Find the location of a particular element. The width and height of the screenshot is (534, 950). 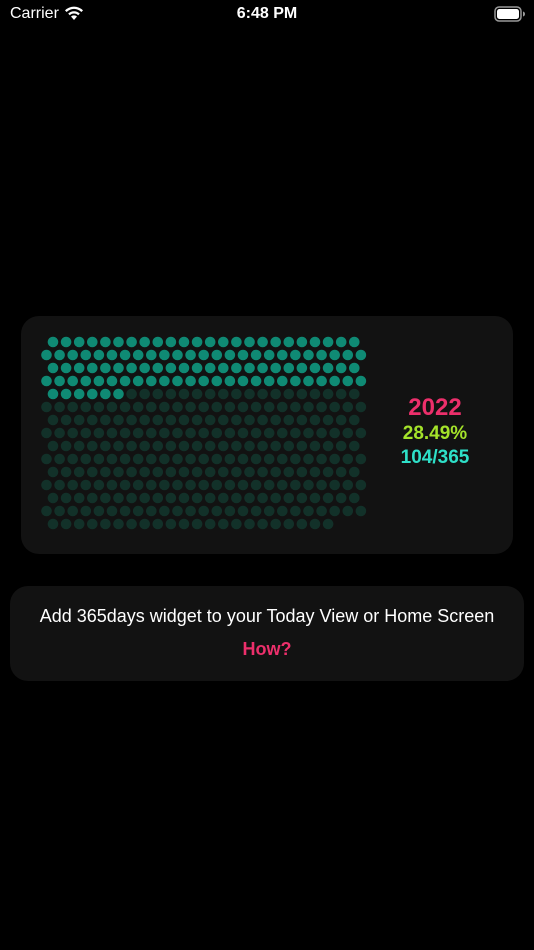

how-link: How? is located at coordinates (267, 649).